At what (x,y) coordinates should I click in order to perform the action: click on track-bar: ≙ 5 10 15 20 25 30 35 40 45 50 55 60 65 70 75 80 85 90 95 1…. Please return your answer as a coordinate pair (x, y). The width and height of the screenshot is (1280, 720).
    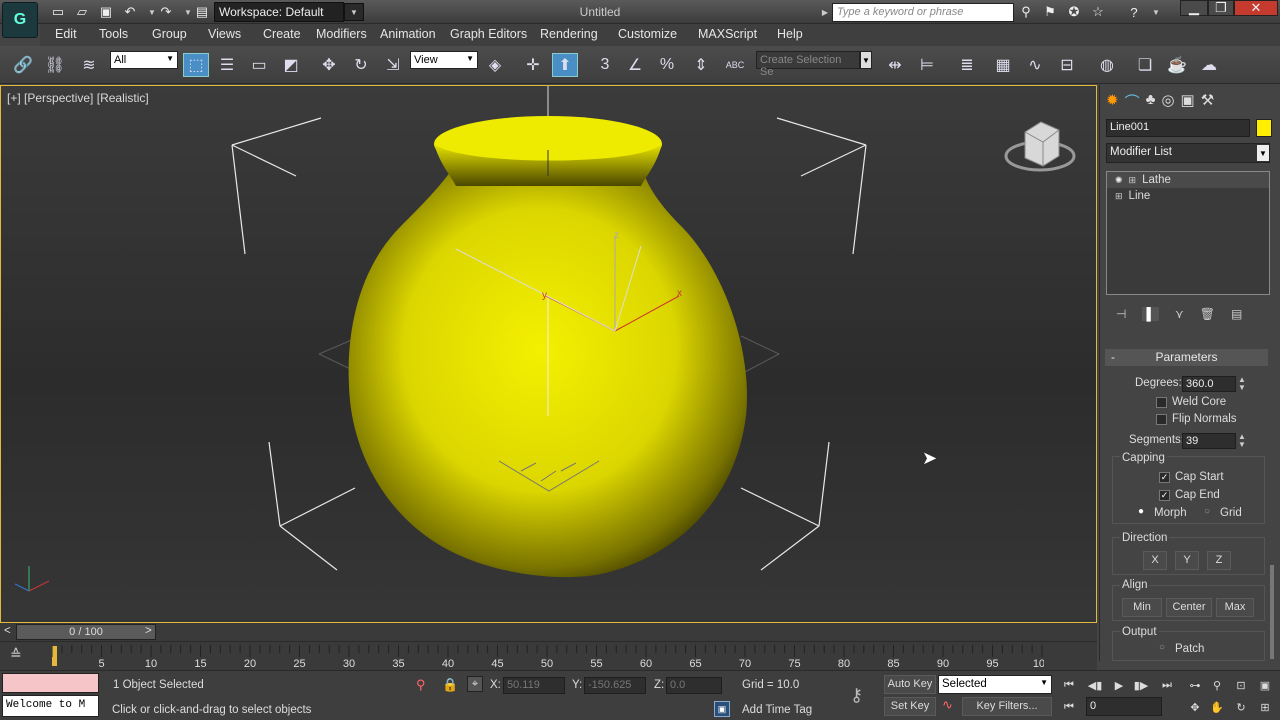
    Looking at the image, I should click on (548, 655).